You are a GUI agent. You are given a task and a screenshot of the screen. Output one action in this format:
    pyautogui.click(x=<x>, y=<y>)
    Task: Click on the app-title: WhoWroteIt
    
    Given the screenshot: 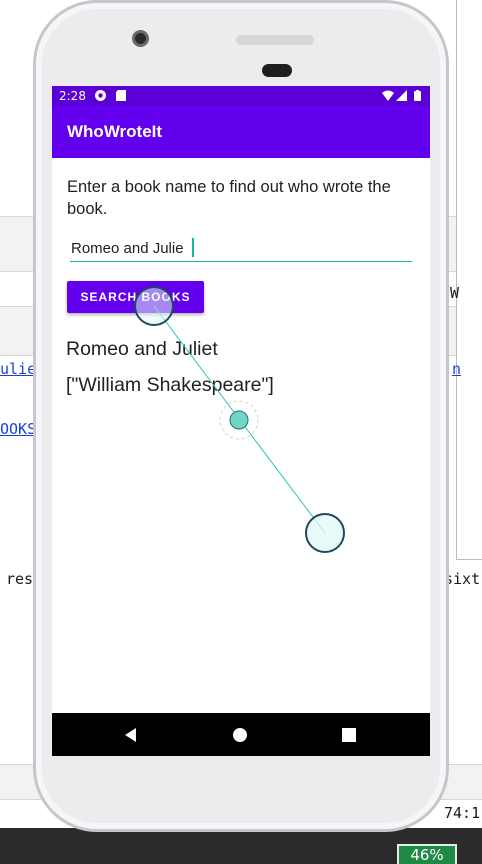 What is the action you would take?
    pyautogui.click(x=115, y=131)
    